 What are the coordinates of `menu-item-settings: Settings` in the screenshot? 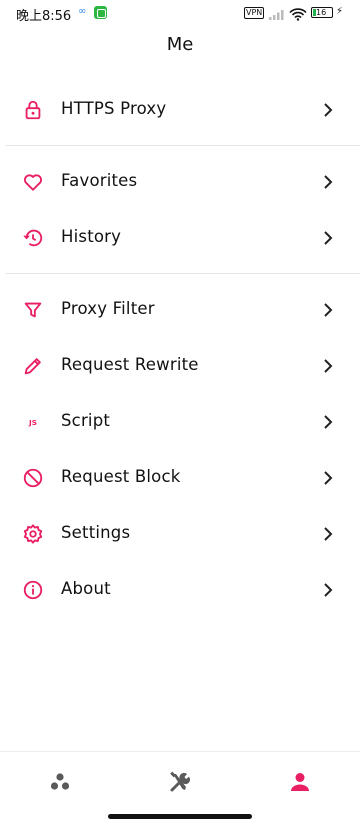 It's located at (180, 534).